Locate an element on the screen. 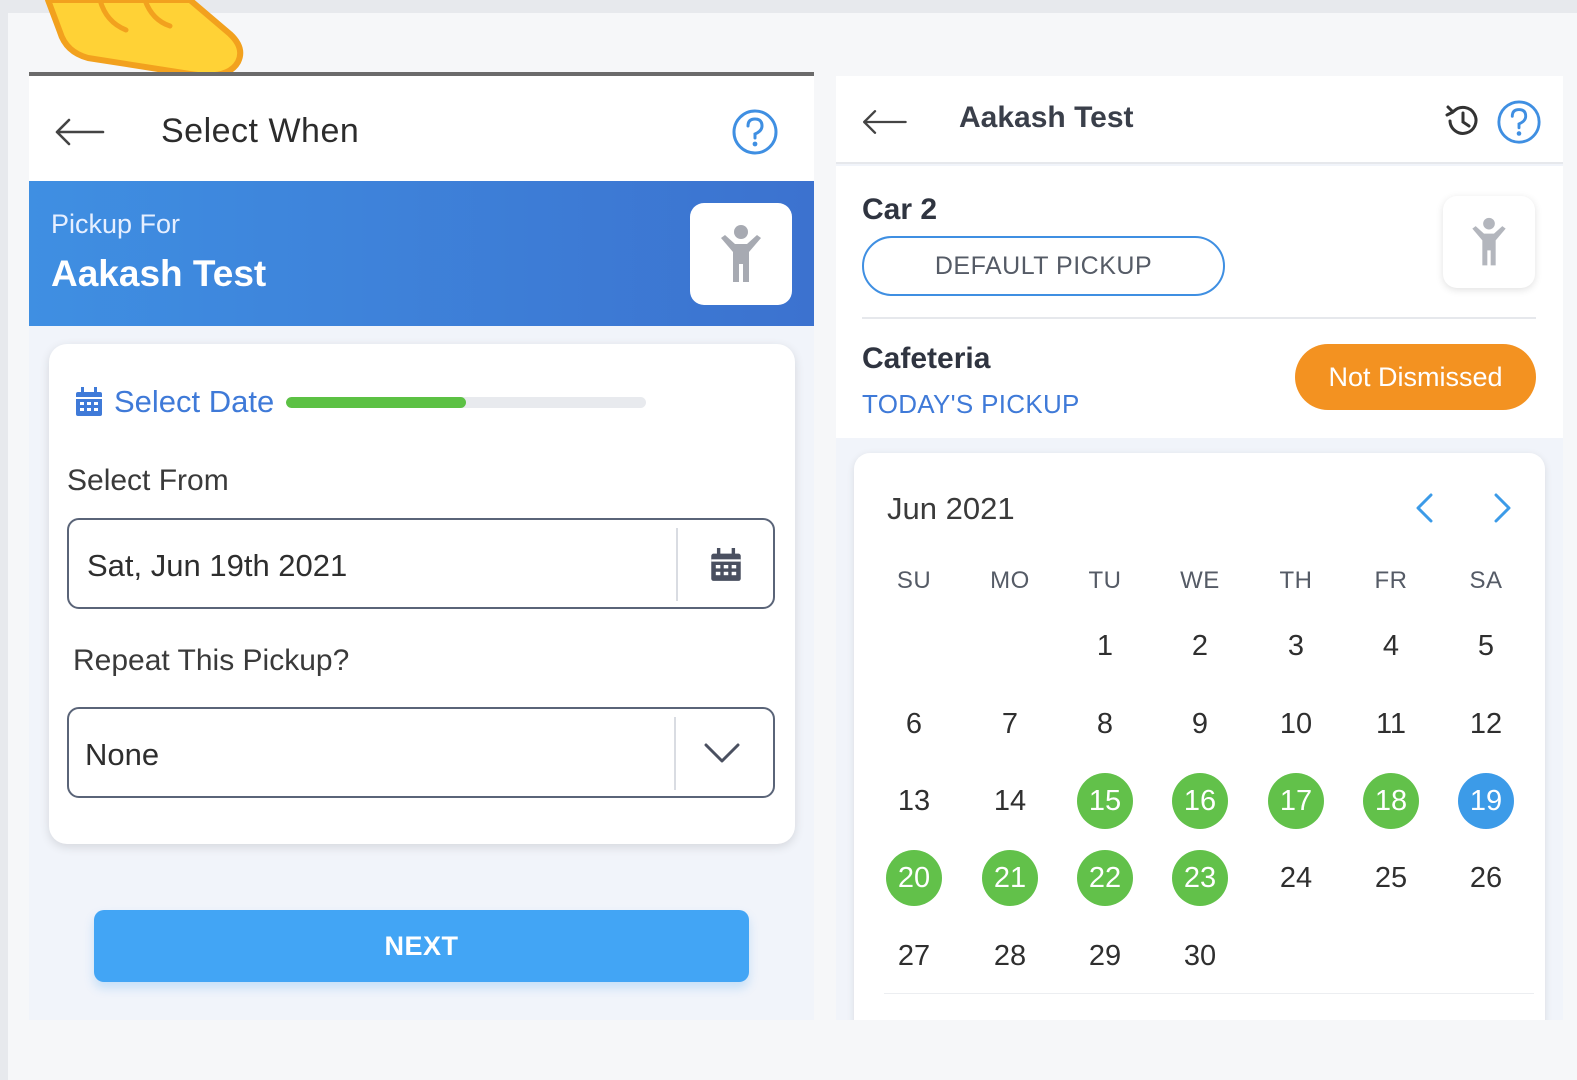 The width and height of the screenshot is (1577, 1080). calendar-day-2: 2 is located at coordinates (1200, 646).